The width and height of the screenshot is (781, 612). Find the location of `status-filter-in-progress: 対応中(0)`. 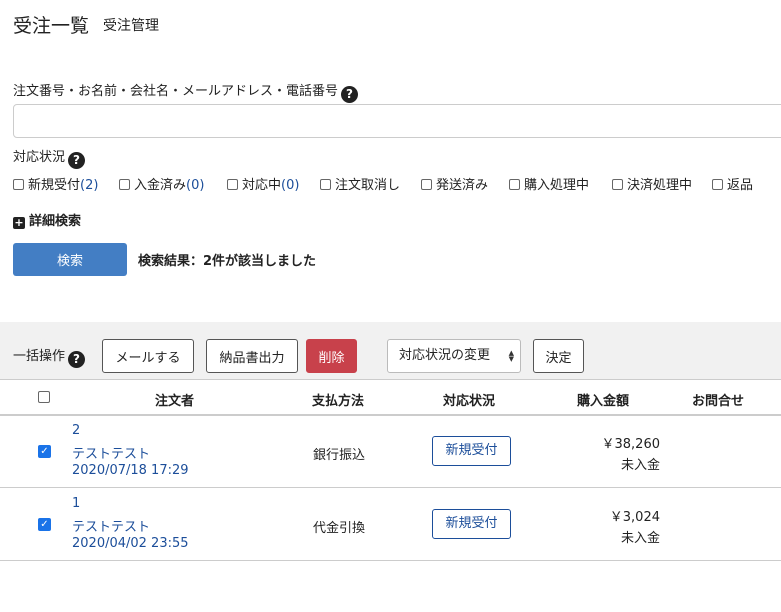

status-filter-in-progress: 対応中(0) is located at coordinates (263, 183).